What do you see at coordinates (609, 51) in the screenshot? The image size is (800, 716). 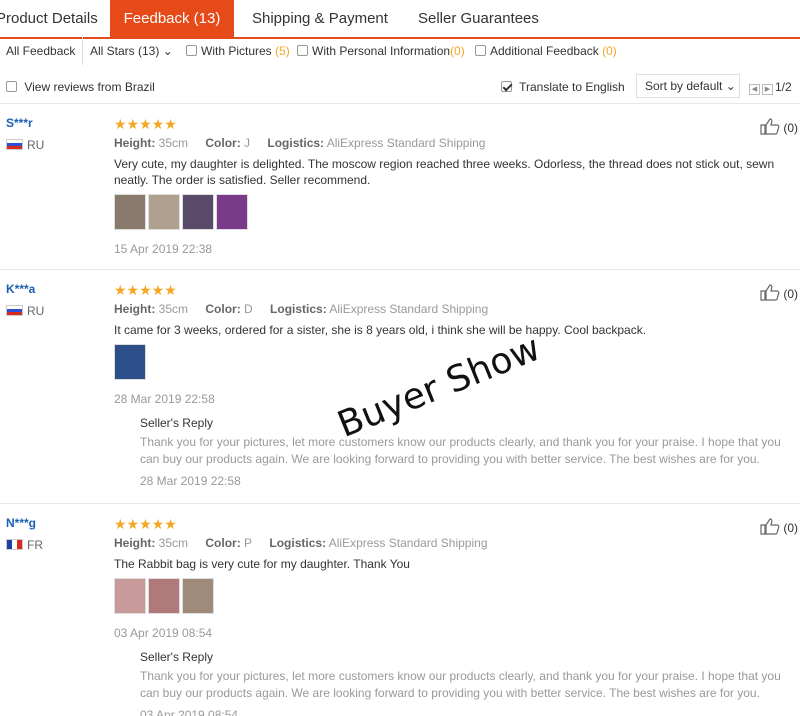 I see `additional-feedback-count: (0)` at bounding box center [609, 51].